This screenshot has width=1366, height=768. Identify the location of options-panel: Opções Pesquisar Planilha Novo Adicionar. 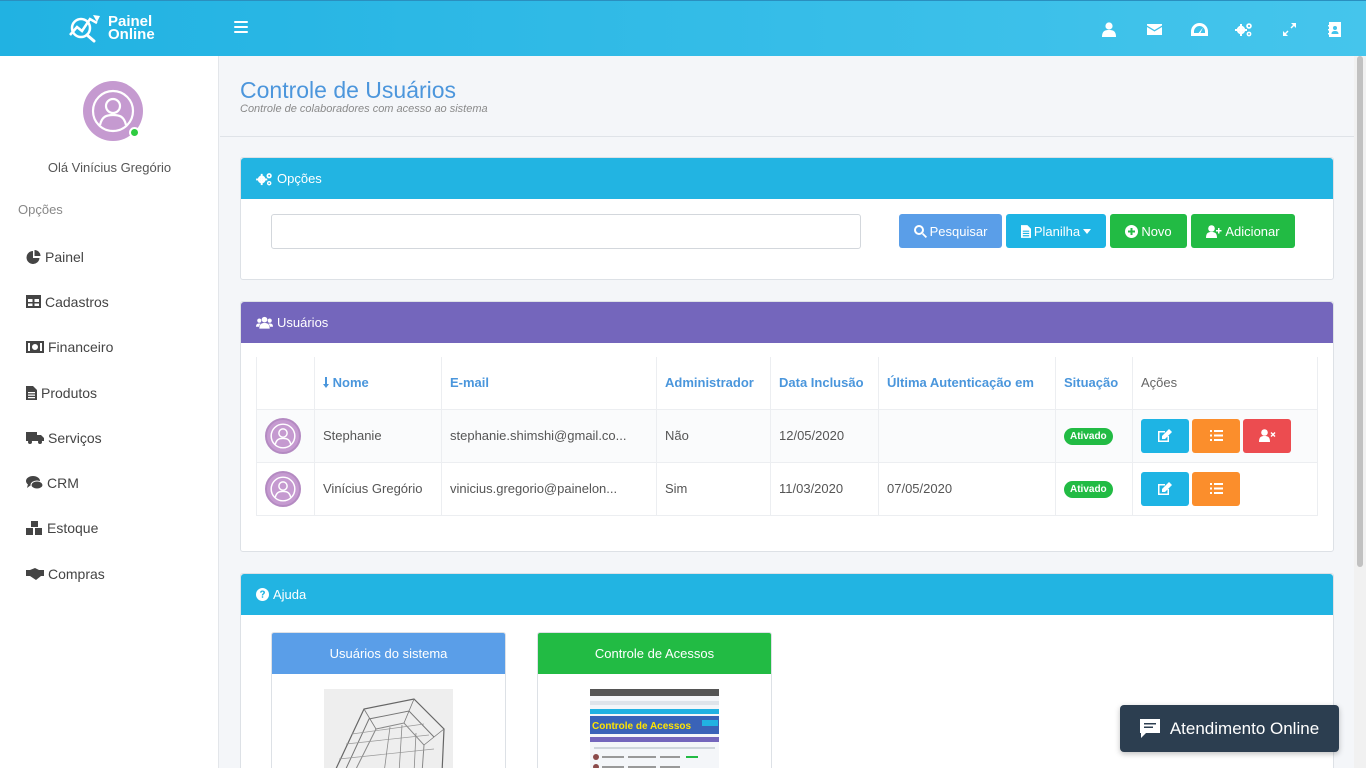
(787, 218).